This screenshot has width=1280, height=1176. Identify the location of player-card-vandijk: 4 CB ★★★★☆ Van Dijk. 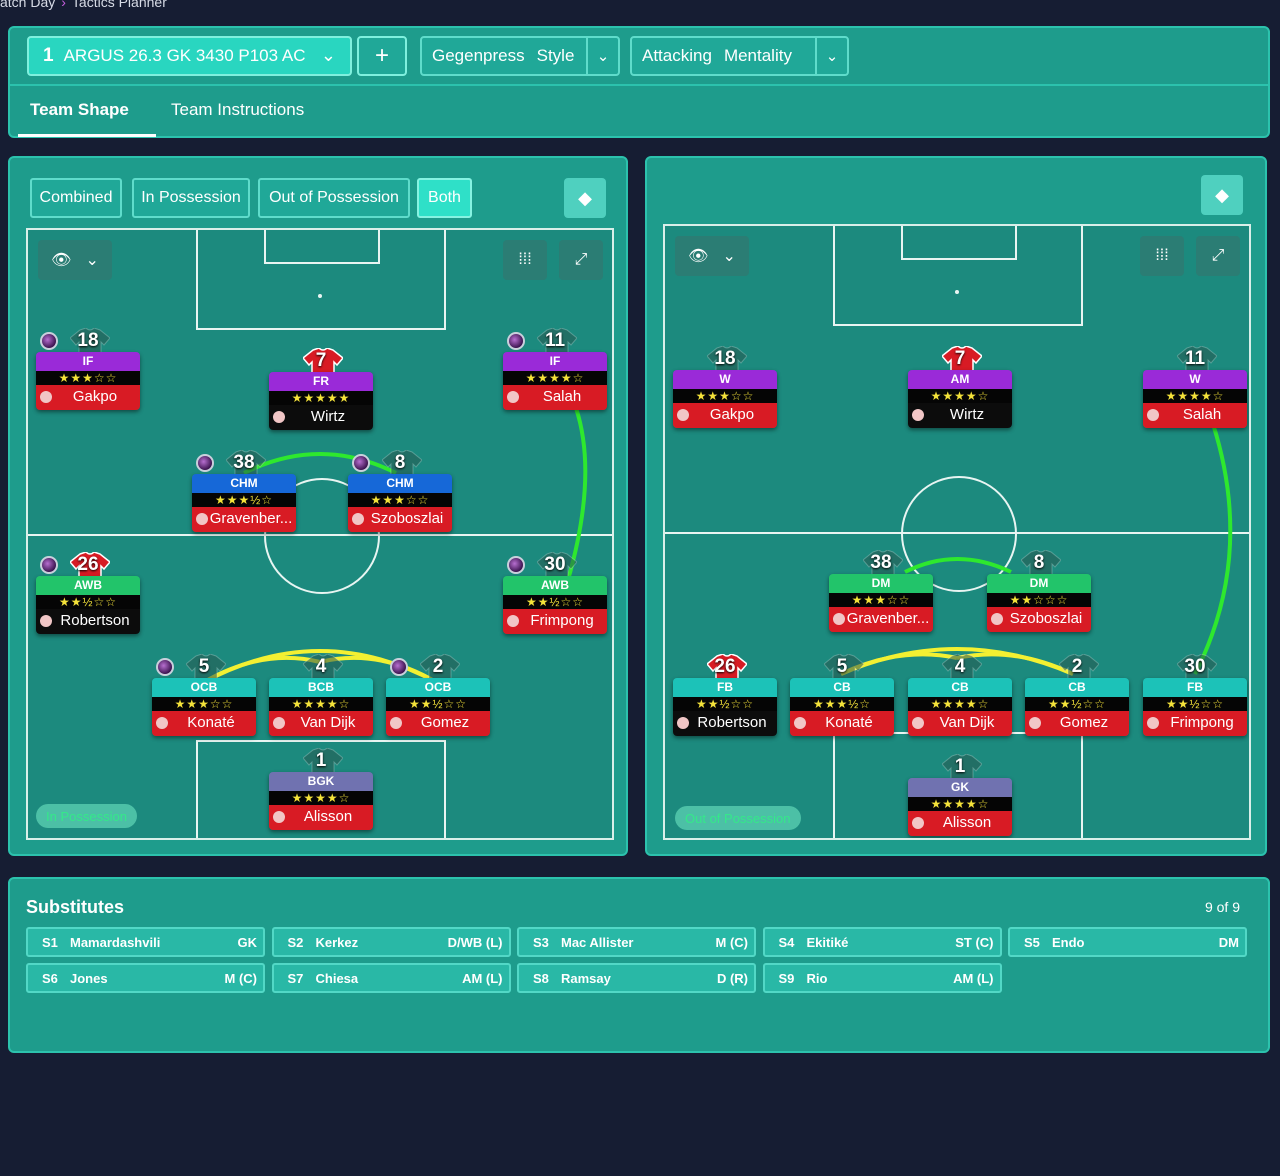
(960, 695).